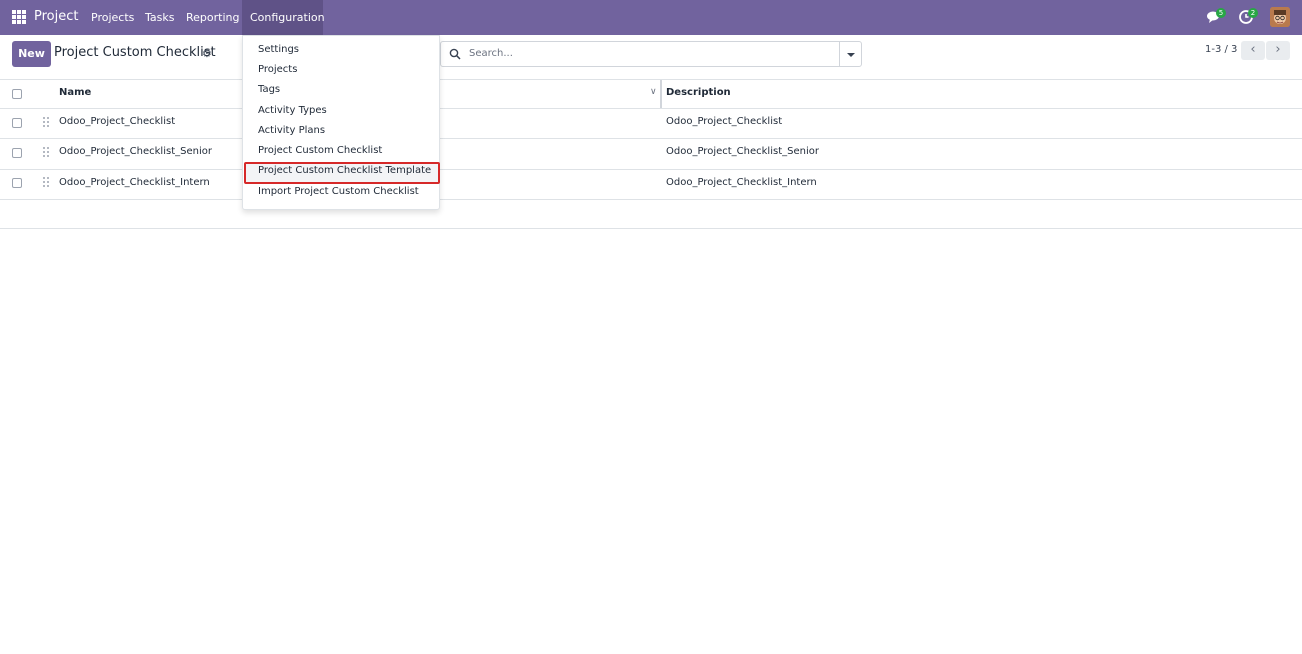 The image size is (1302, 654). What do you see at coordinates (291, 130) in the screenshot?
I see `dropdown-item-activity-plans: Activity Plans` at bounding box center [291, 130].